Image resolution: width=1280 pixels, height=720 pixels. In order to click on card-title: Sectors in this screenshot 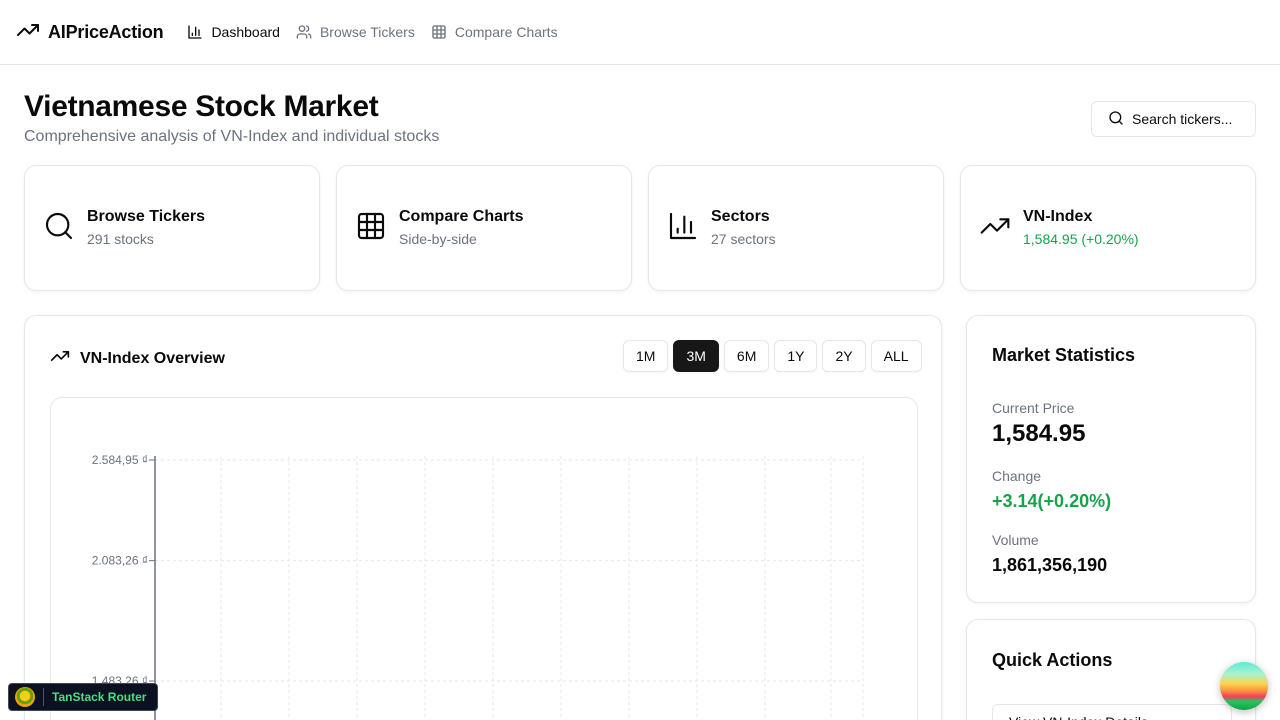, I will do `click(740, 216)`.